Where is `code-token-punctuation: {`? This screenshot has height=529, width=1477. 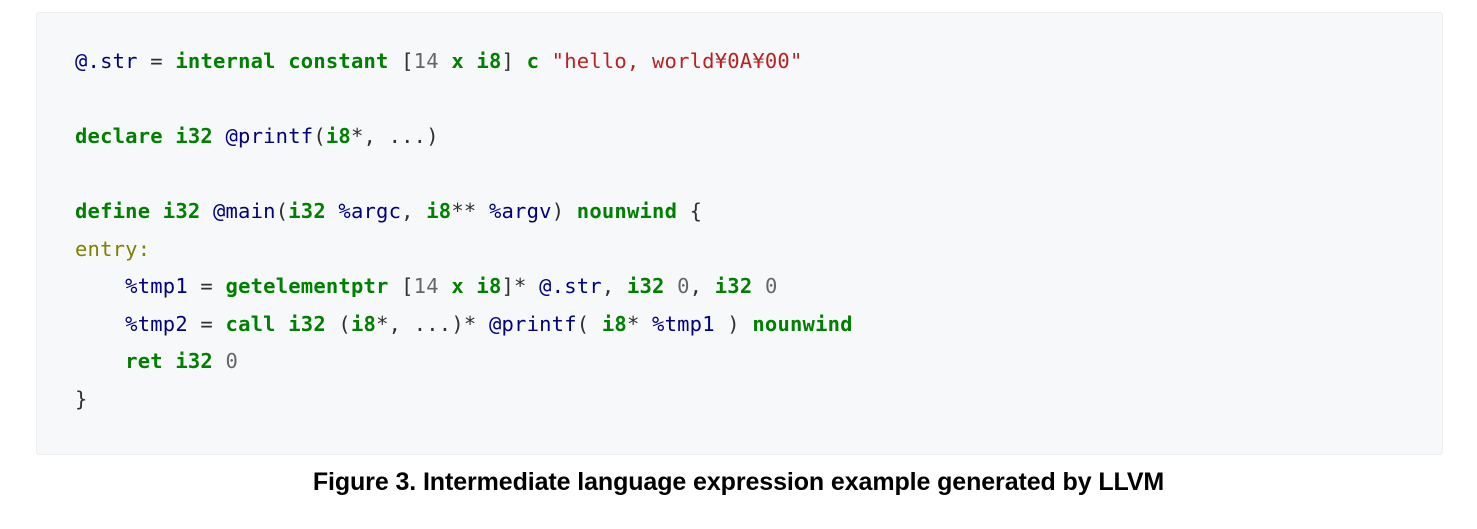
code-token-punctuation: { is located at coordinates (690, 211).